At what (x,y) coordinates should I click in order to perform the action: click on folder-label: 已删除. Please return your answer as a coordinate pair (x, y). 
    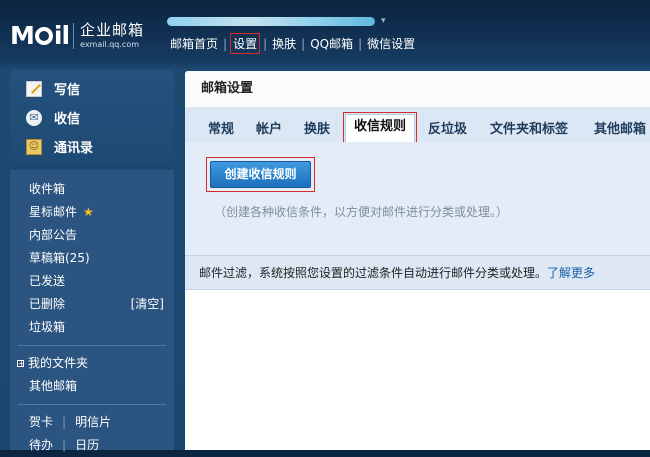
    Looking at the image, I should click on (47, 304).